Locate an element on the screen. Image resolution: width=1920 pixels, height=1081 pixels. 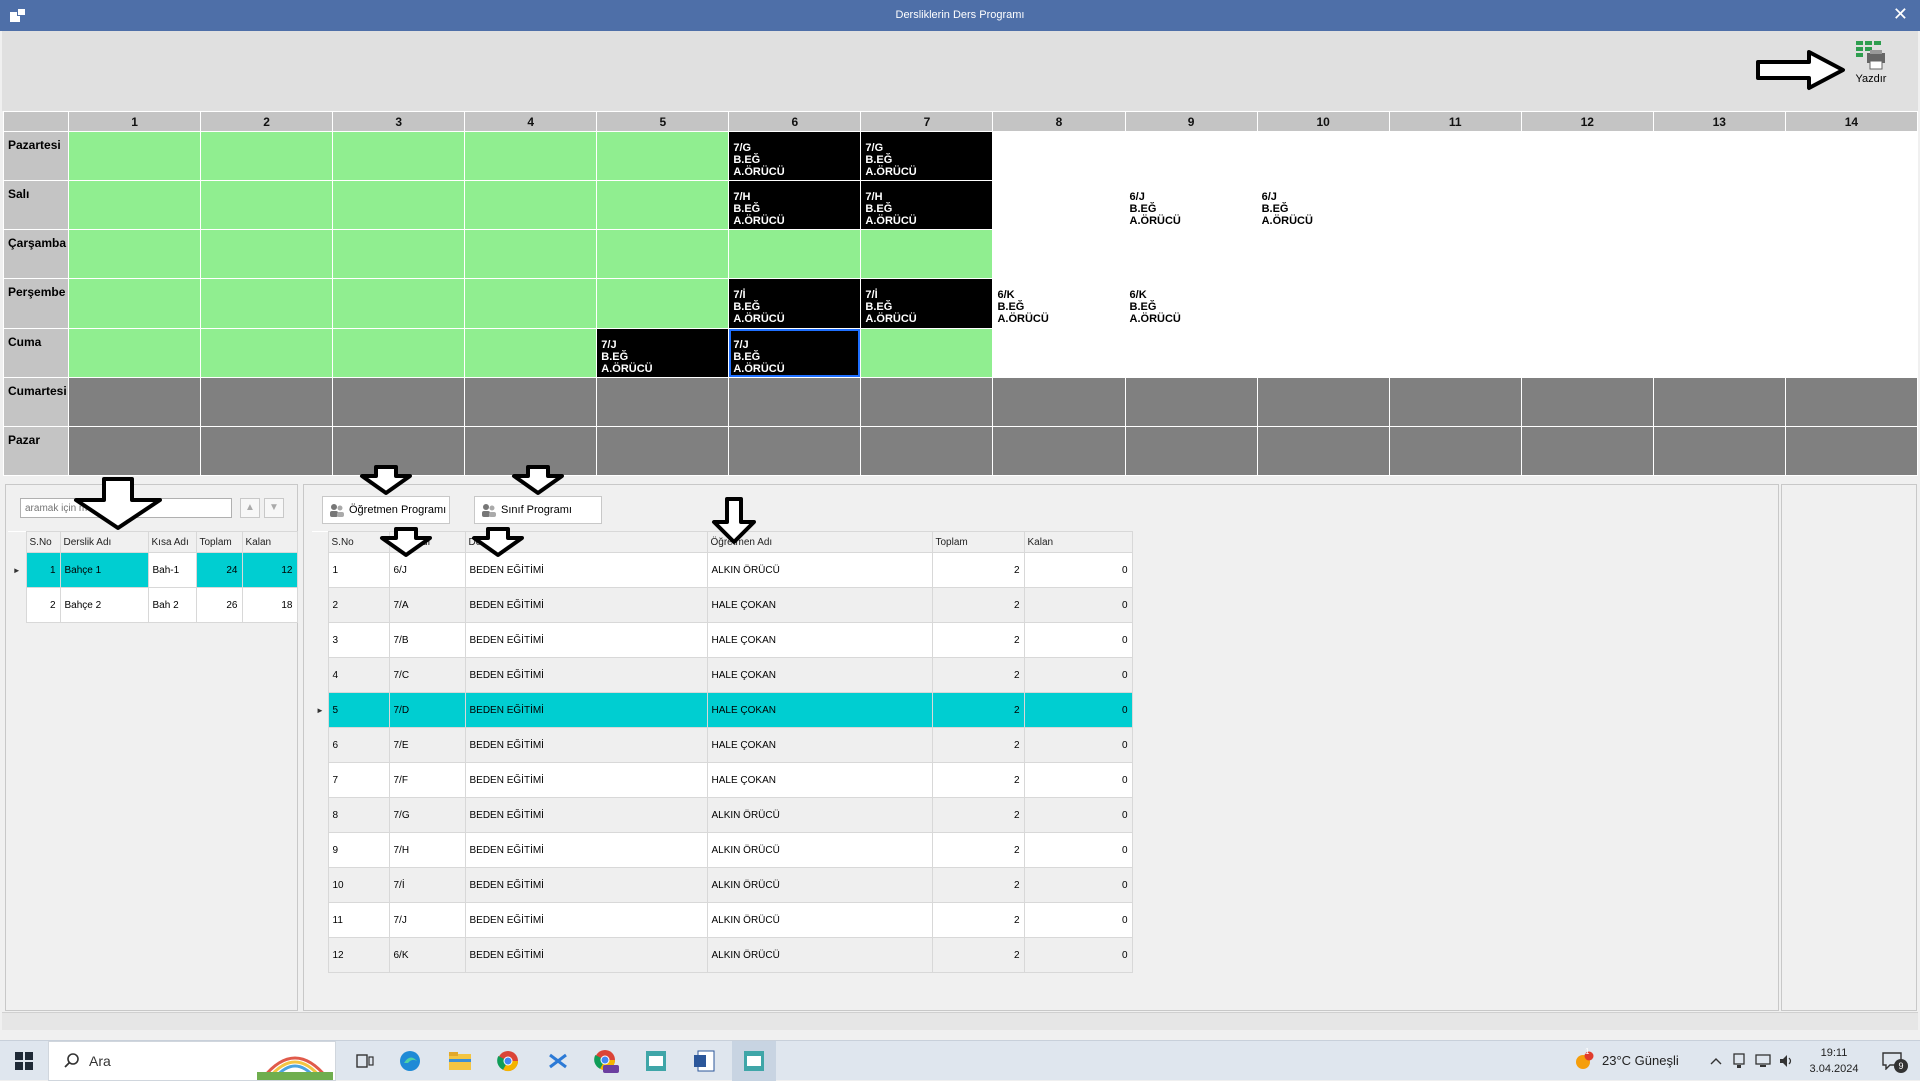
table-row: 10 7/İ BEDEN EĞİTİMİ ALKIN ÖRÜCÜ 2 0 is located at coordinates (722, 885).